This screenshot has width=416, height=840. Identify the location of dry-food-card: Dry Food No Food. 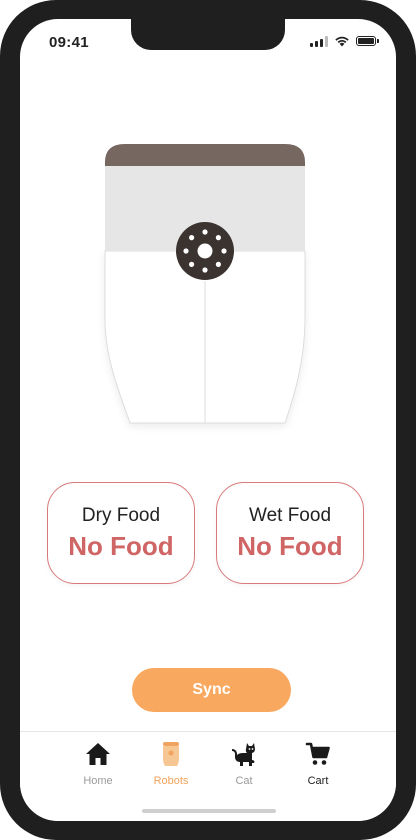
(121, 533).